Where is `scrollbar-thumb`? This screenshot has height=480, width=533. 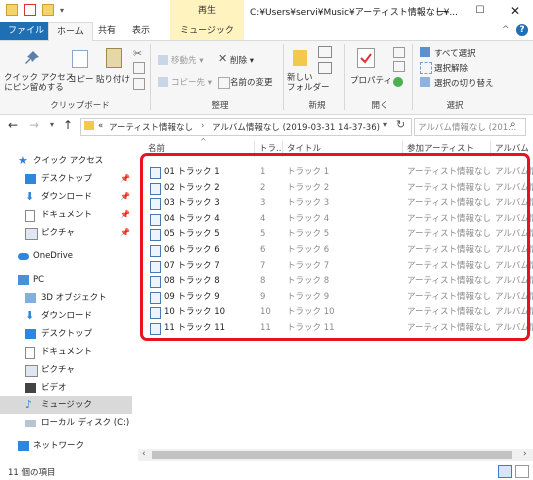 scrollbar-thumb is located at coordinates (332, 455).